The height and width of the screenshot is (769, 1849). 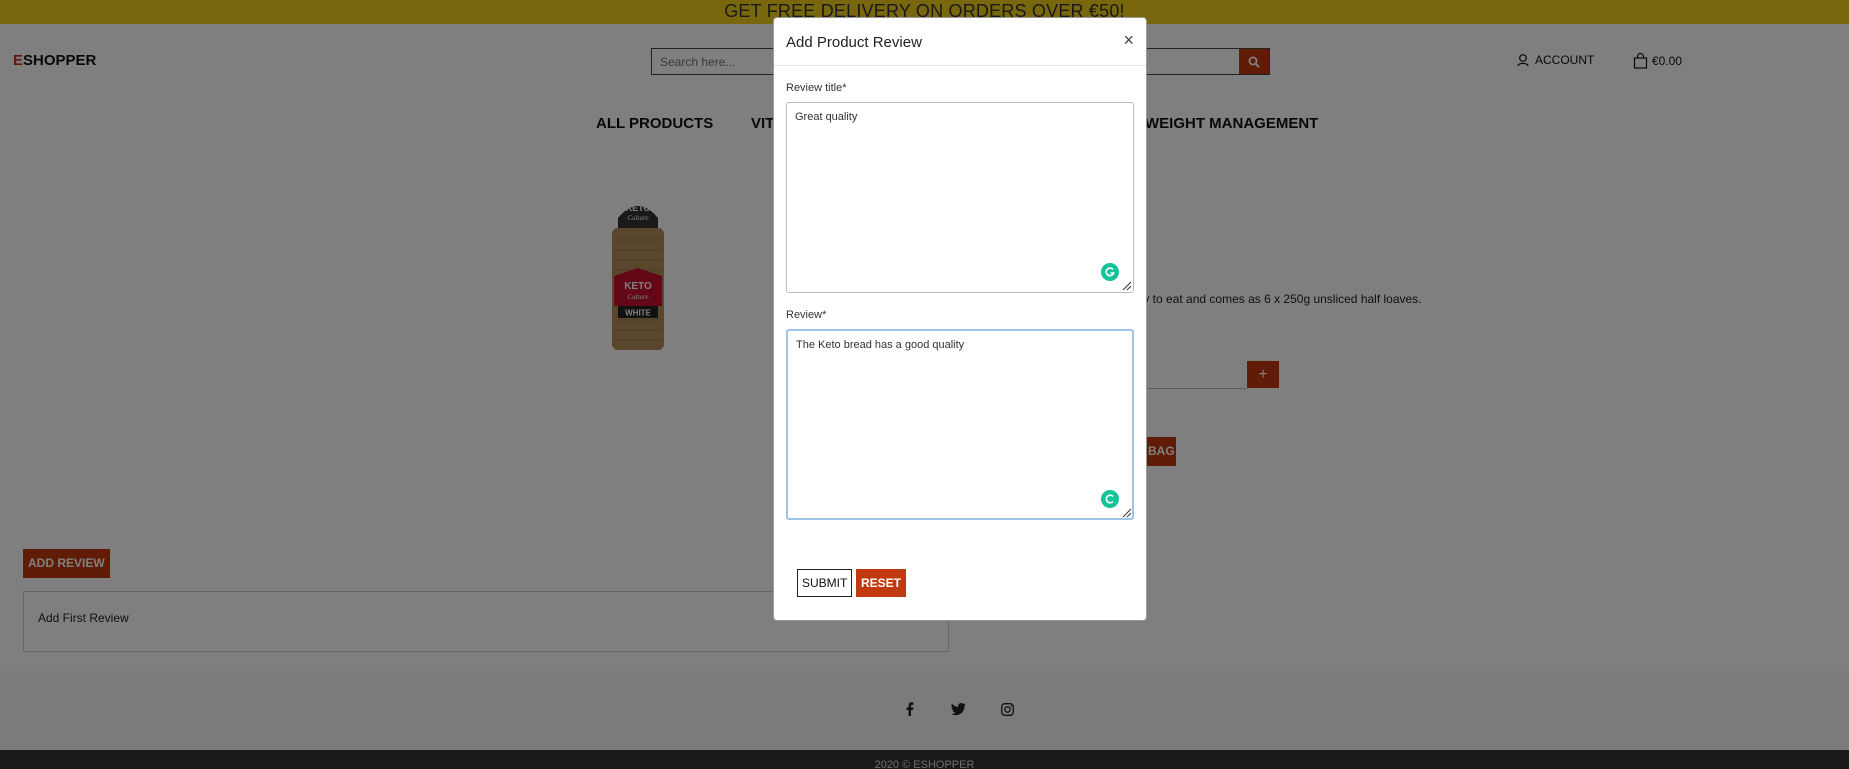 I want to click on review-body-field: The Keto bread has a good quality, so click(x=960, y=424).